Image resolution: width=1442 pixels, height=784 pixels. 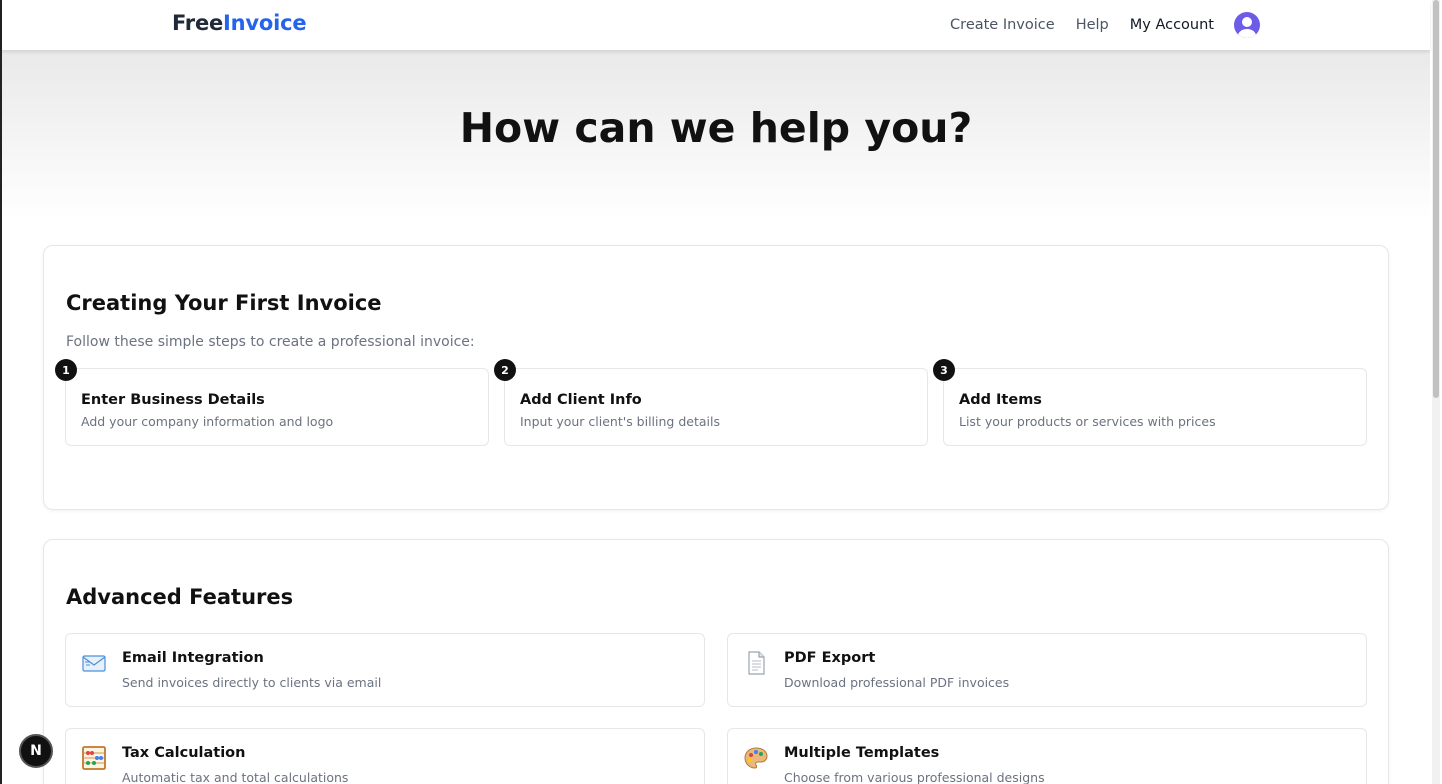 What do you see at coordinates (505, 370) in the screenshot?
I see `step-number: 2` at bounding box center [505, 370].